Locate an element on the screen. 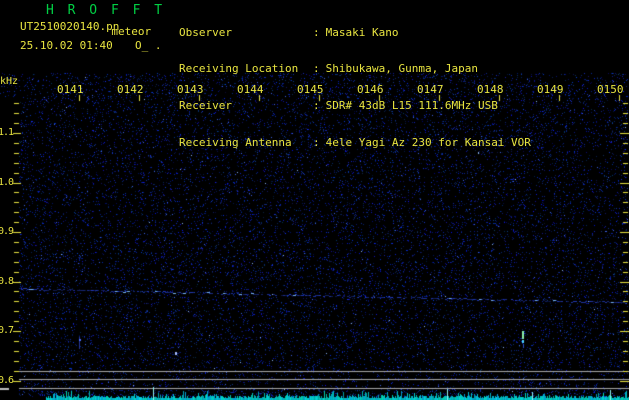  datetime-text: 25.10.02 01:40 is located at coordinates (66, 45).